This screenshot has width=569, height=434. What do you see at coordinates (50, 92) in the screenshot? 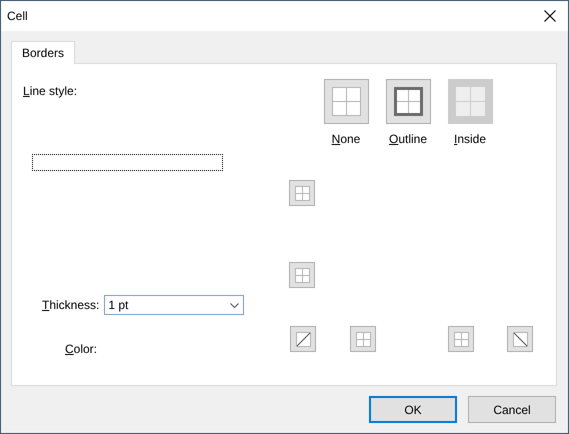
I see `line-style-label: Line style:` at bounding box center [50, 92].